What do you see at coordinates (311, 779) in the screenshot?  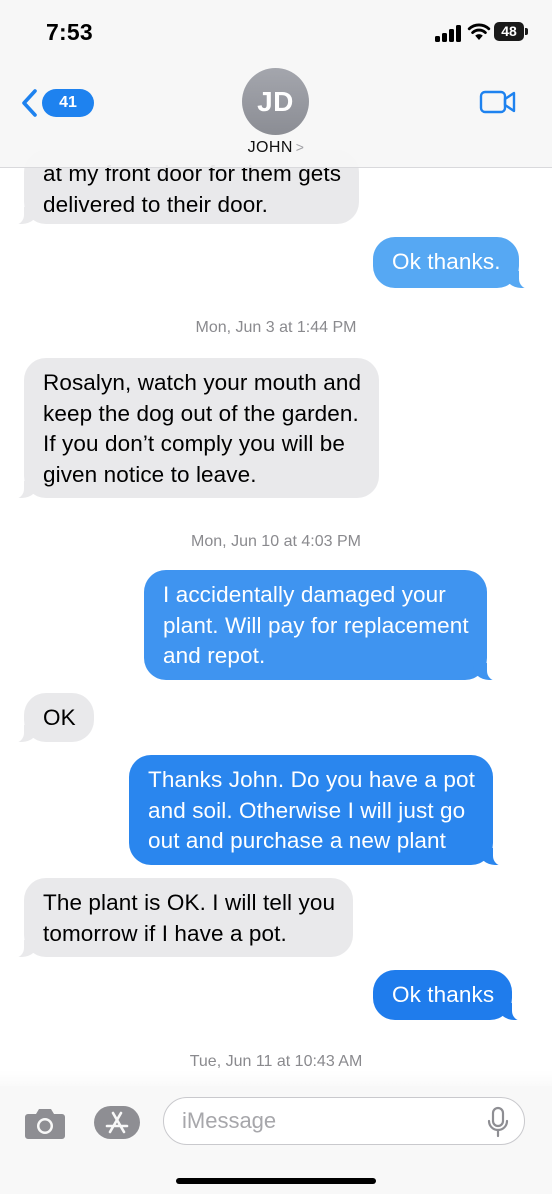 I see `message-text-line: Thanks John. Do you have a pot` at bounding box center [311, 779].